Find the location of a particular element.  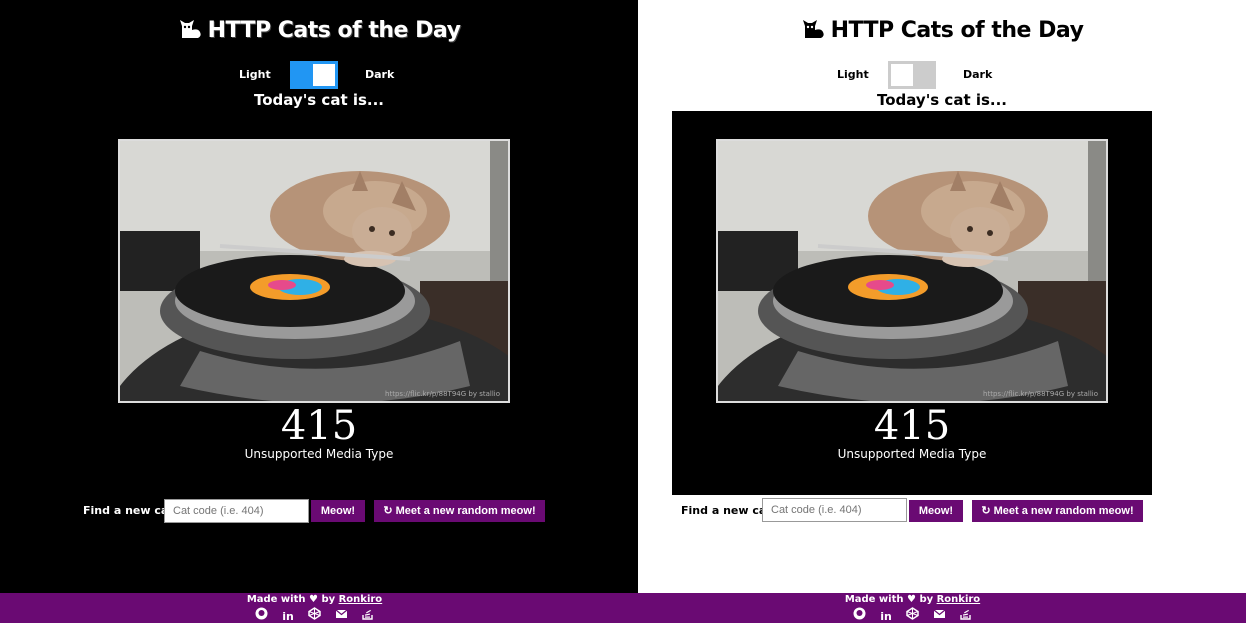

footer-right: Made with ♥ by Ronkiro in is located at coordinates (912, 608).